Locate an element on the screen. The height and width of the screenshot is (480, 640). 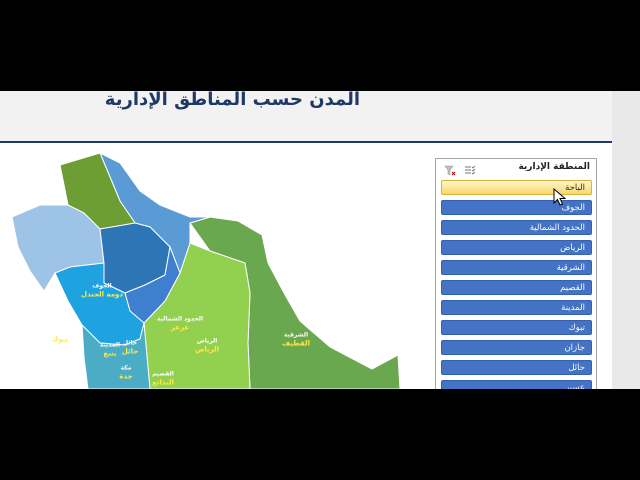
slicer-item-madinah: المدينة is located at coordinates (516, 307).